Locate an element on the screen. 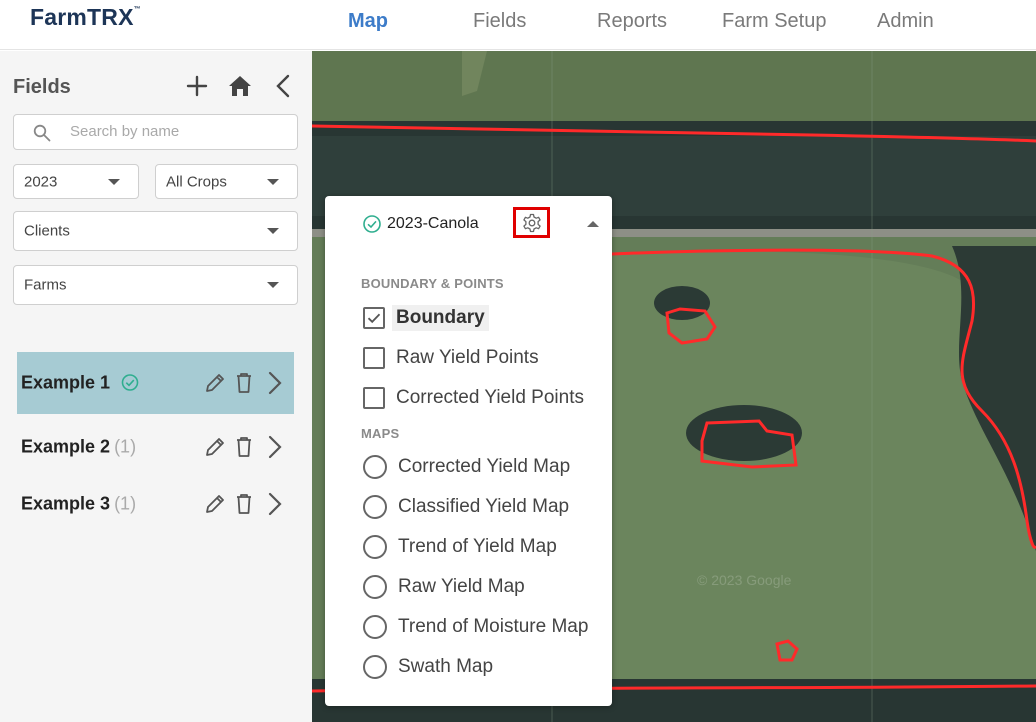  field-name: Example 3 (1) is located at coordinates (78, 504).